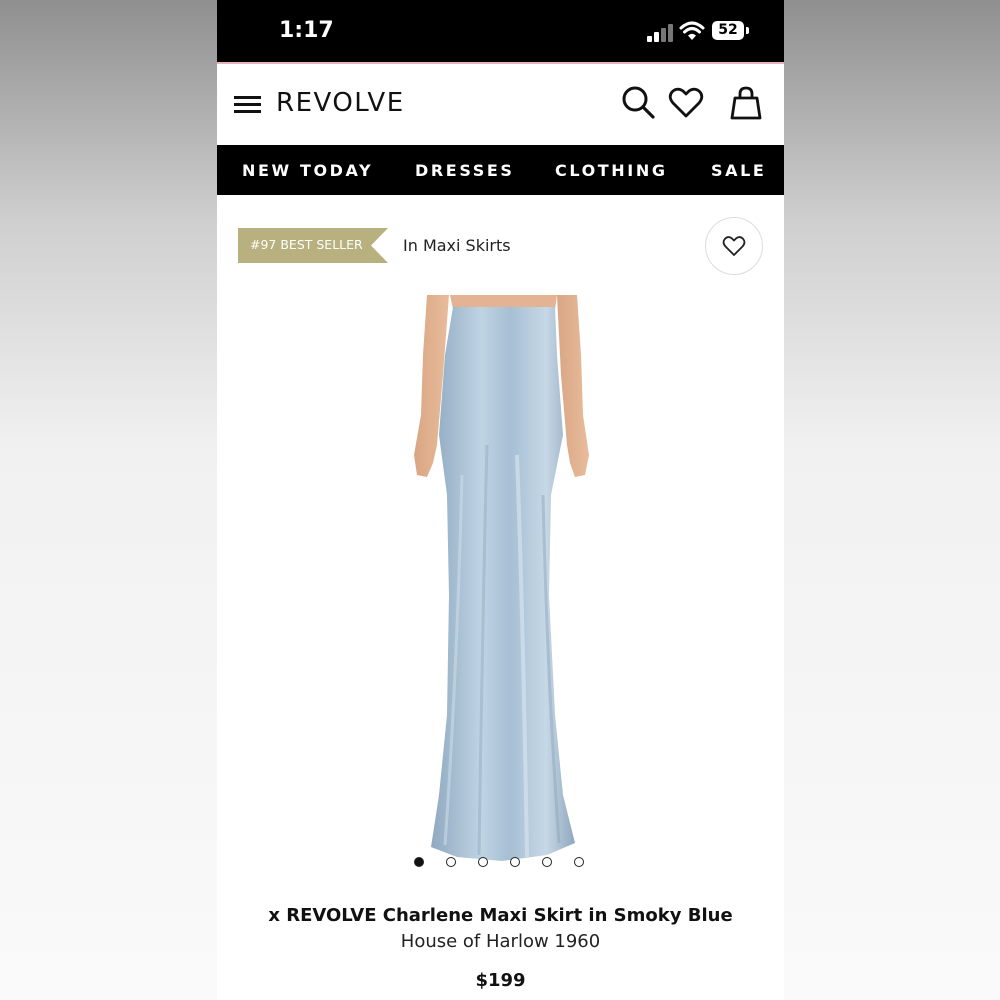 The image size is (1000, 1000). What do you see at coordinates (746, 103) in the screenshot?
I see `shopping-bag-icon` at bounding box center [746, 103].